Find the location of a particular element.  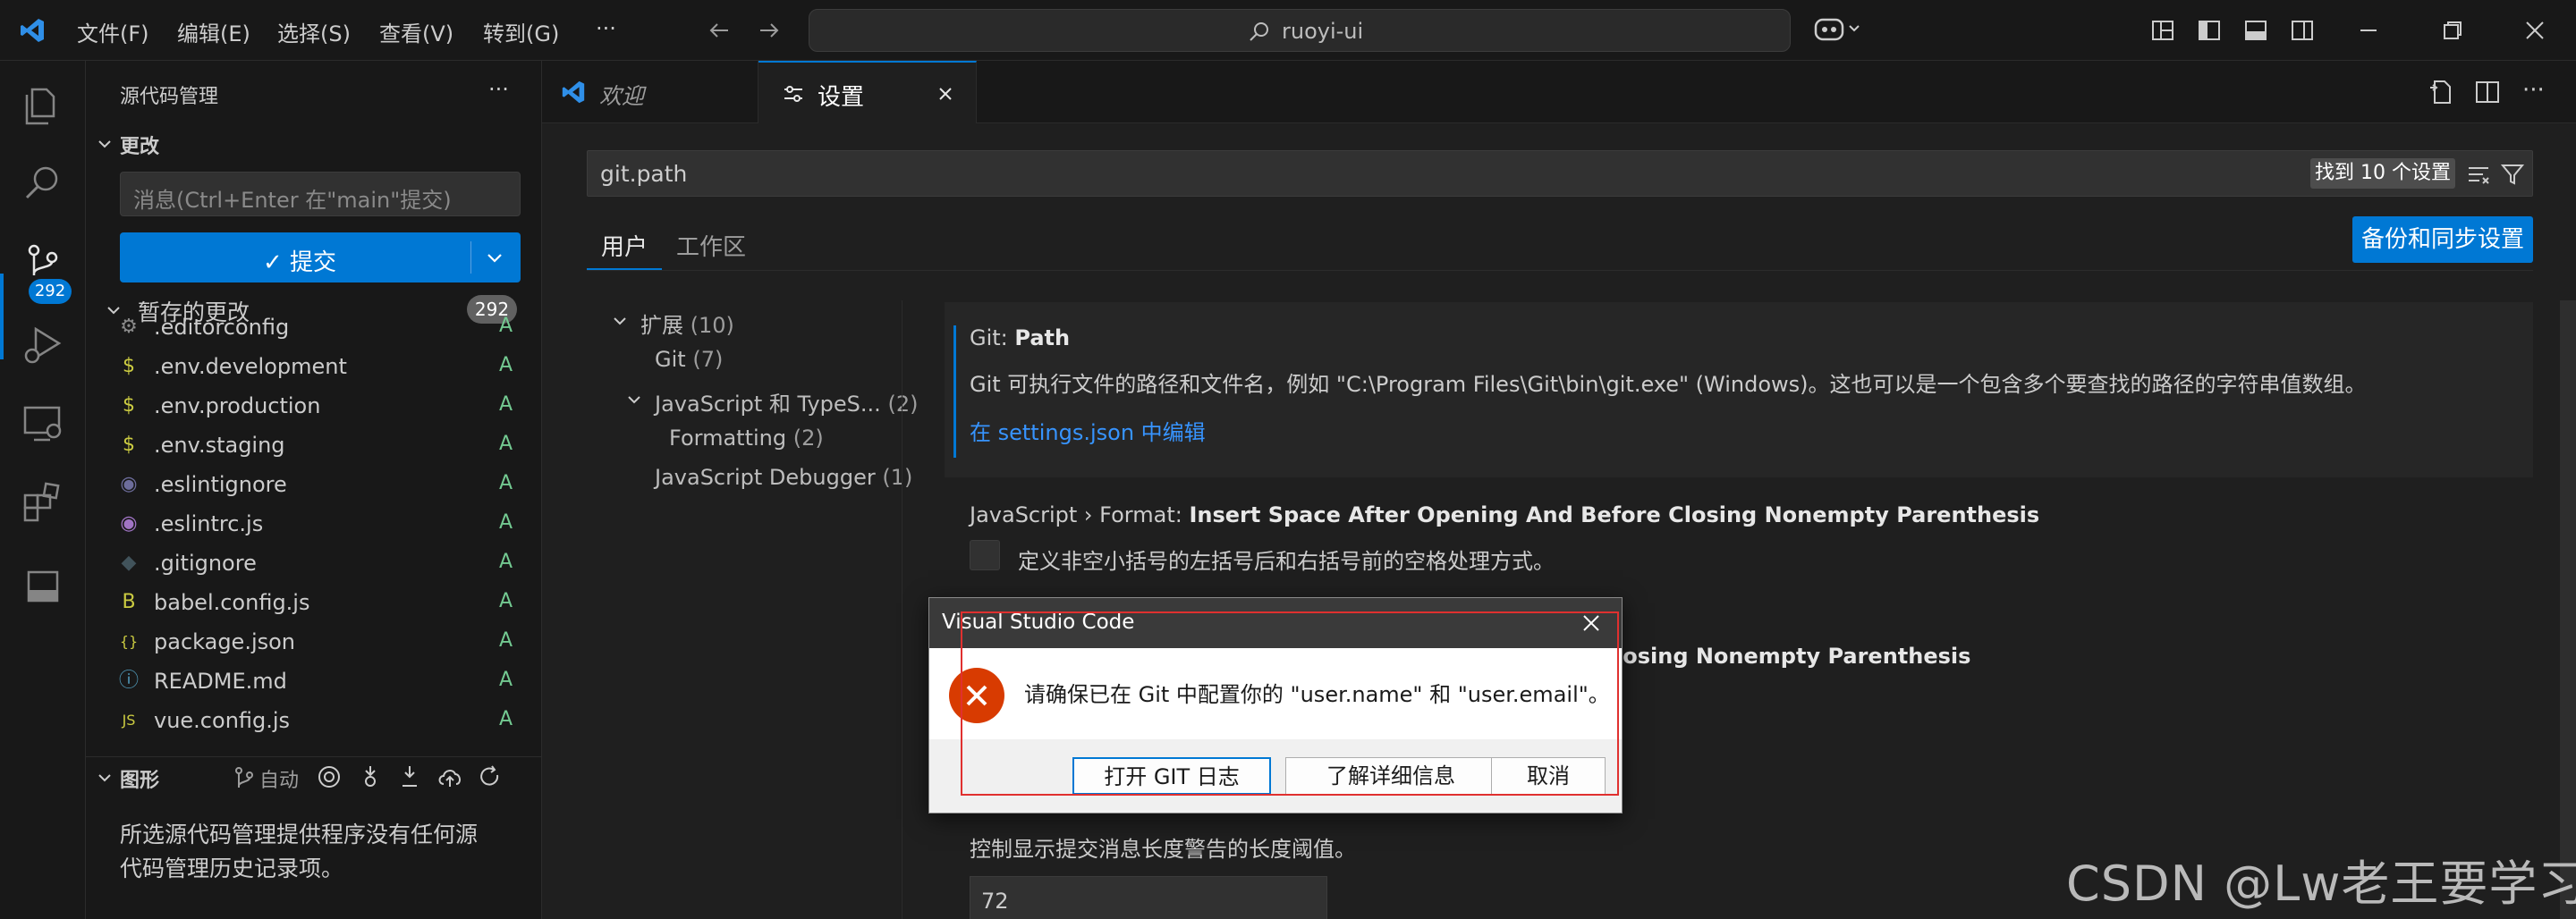

staged-file-row: ◉ .eslintignore A is located at coordinates (314, 484).